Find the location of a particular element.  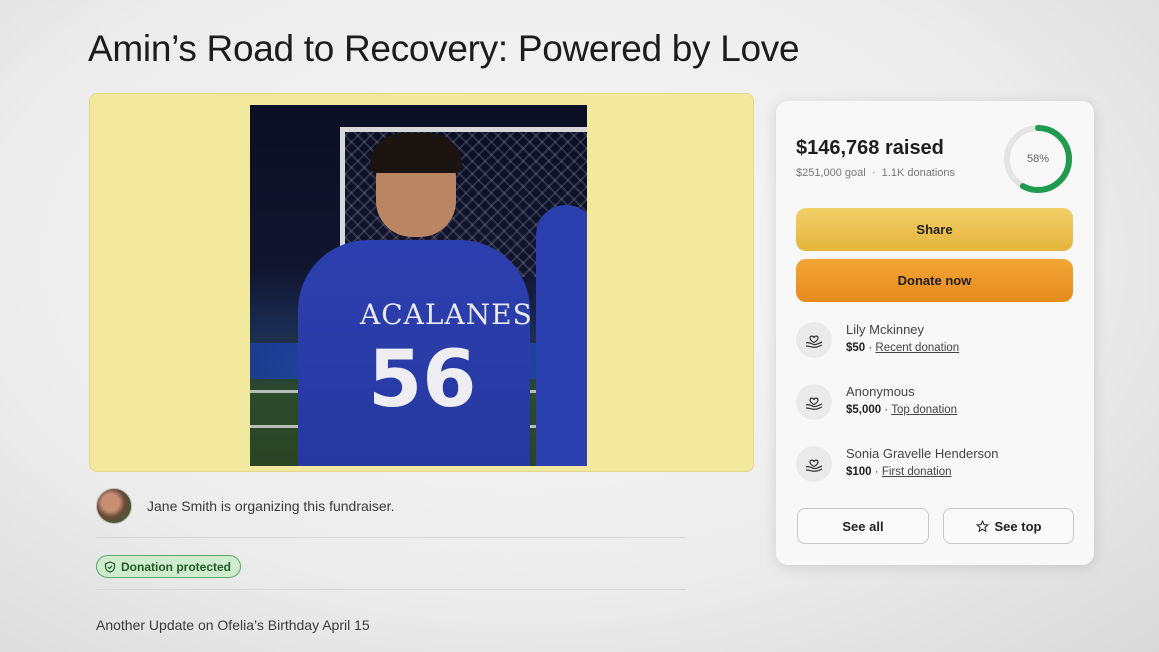

donor-tag-link: First donation is located at coordinates (917, 472).